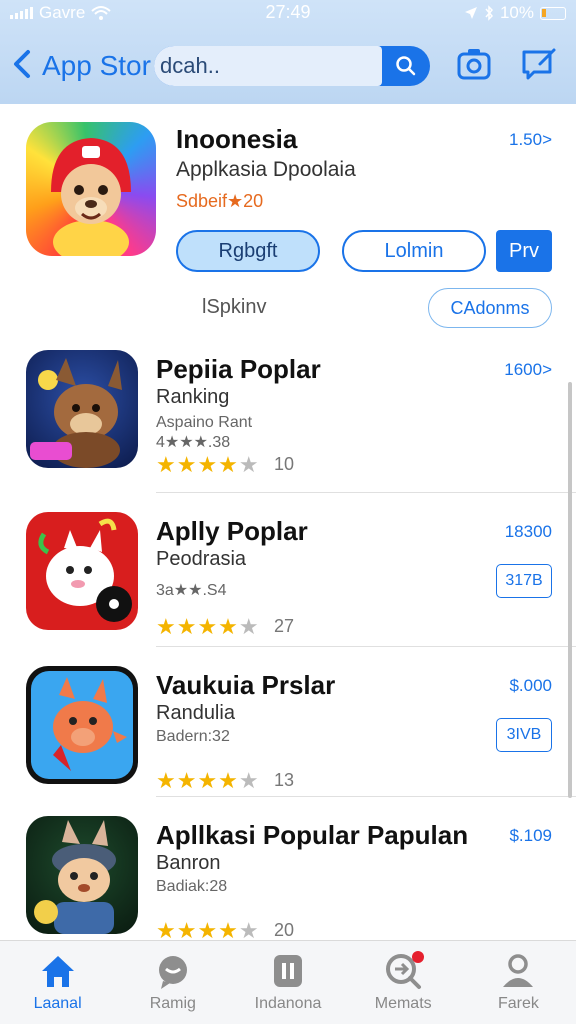  Describe the element at coordinates (518, 970) in the screenshot. I see `person-icon` at that location.